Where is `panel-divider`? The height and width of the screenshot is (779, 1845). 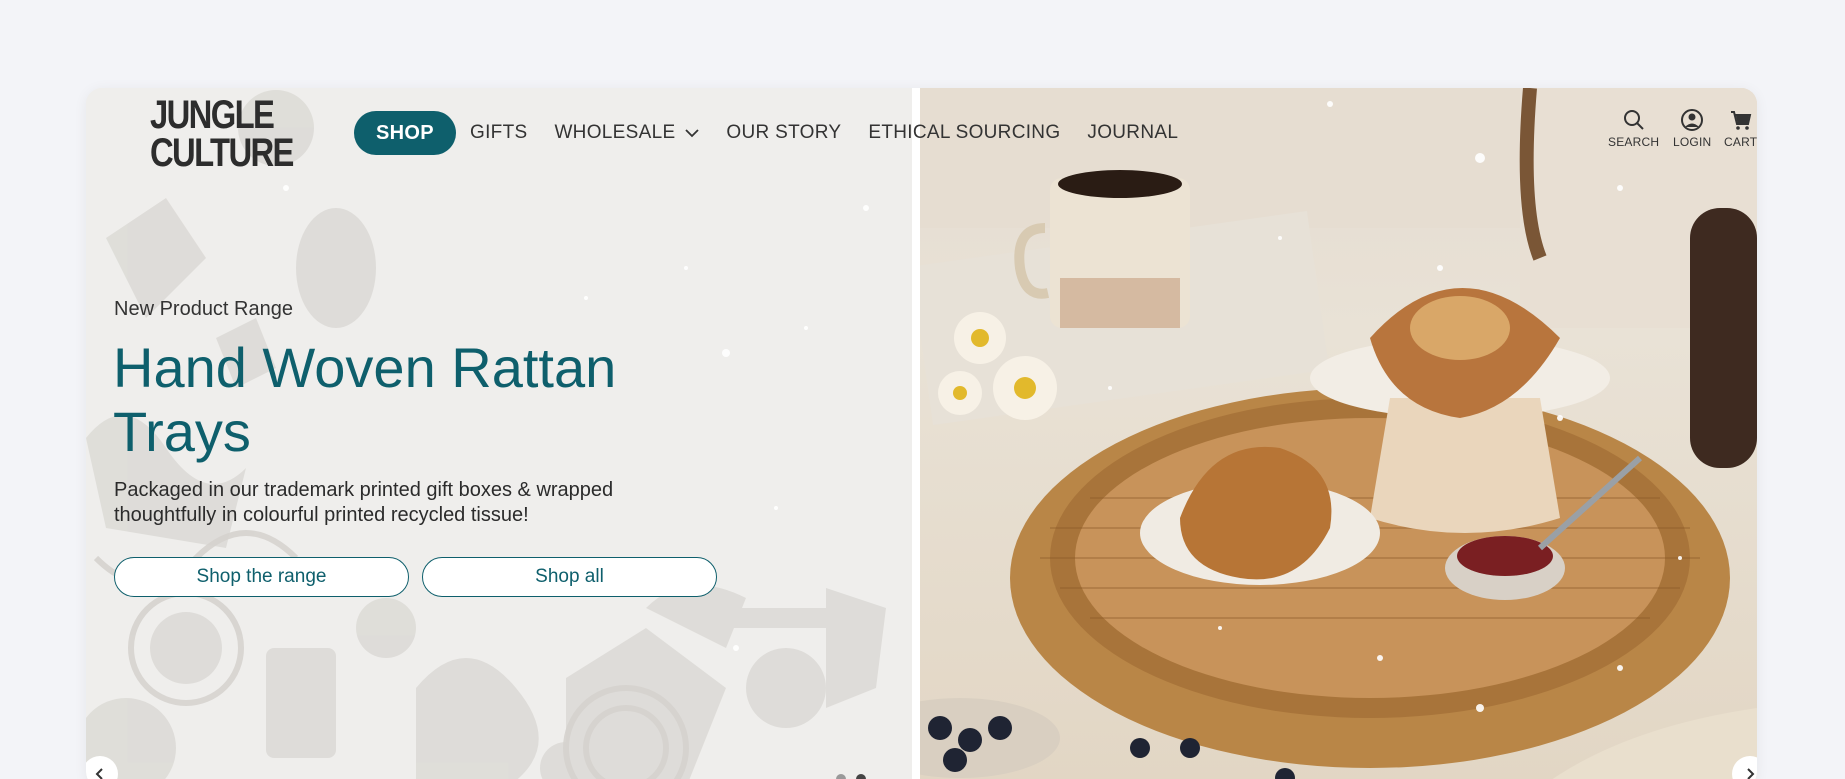
panel-divider is located at coordinates (916, 433).